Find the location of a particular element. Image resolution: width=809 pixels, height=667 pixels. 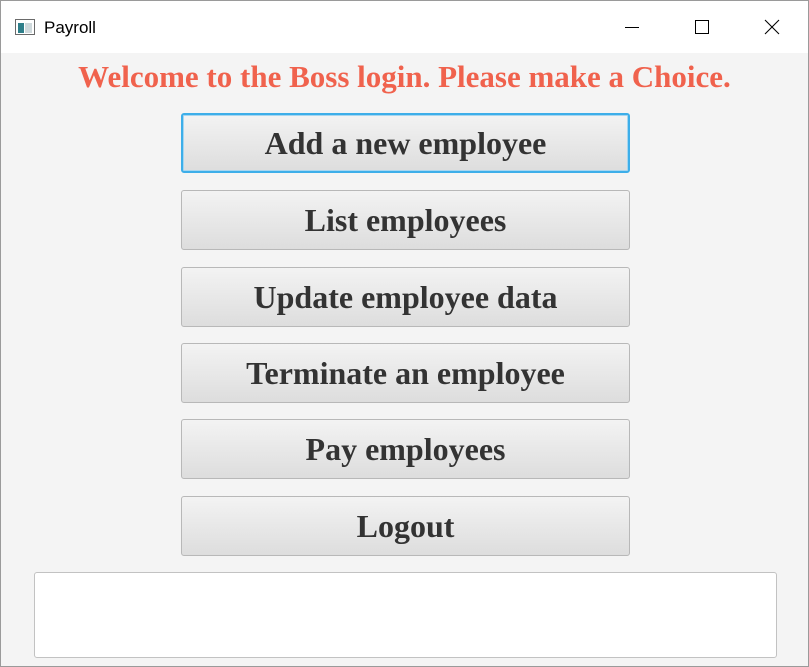

maximize-button is located at coordinates (702, 27).